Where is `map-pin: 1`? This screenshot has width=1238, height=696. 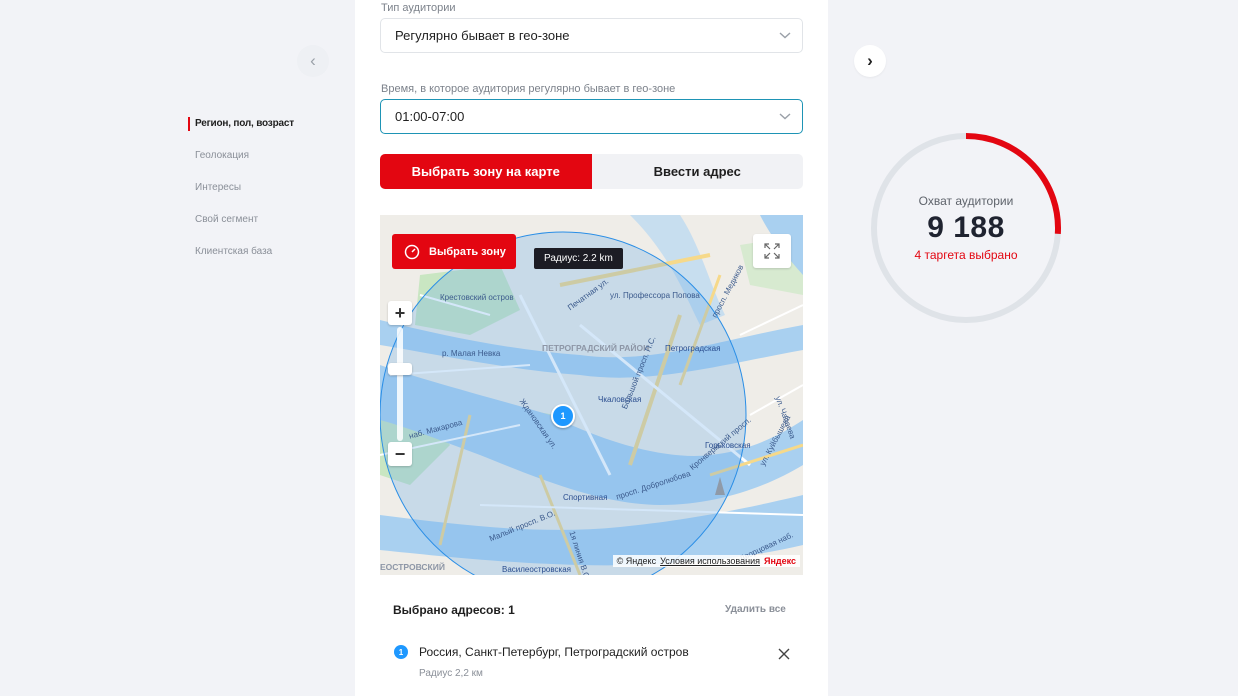 map-pin: 1 is located at coordinates (563, 416).